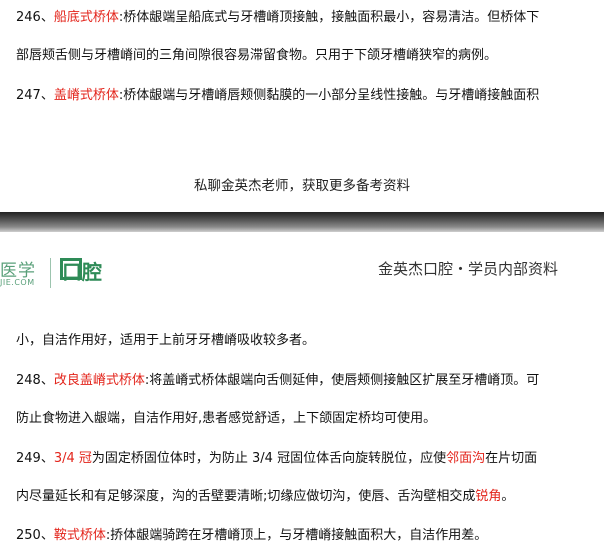 Image resolution: width=604 pixels, height=551 pixels. What do you see at coordinates (467, 269) in the screenshot?
I see `page-header-title: 金英杰口腔・学员内部资料` at bounding box center [467, 269].